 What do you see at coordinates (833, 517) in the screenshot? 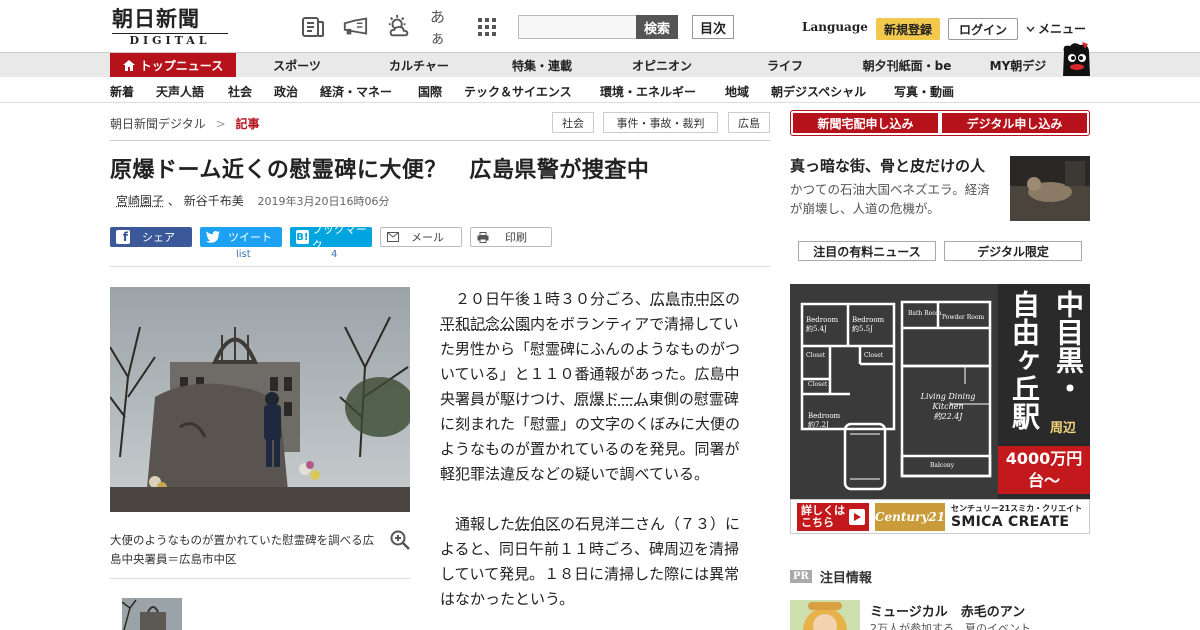
I see `ad-detail-button: 詳しくはこちら` at bounding box center [833, 517].